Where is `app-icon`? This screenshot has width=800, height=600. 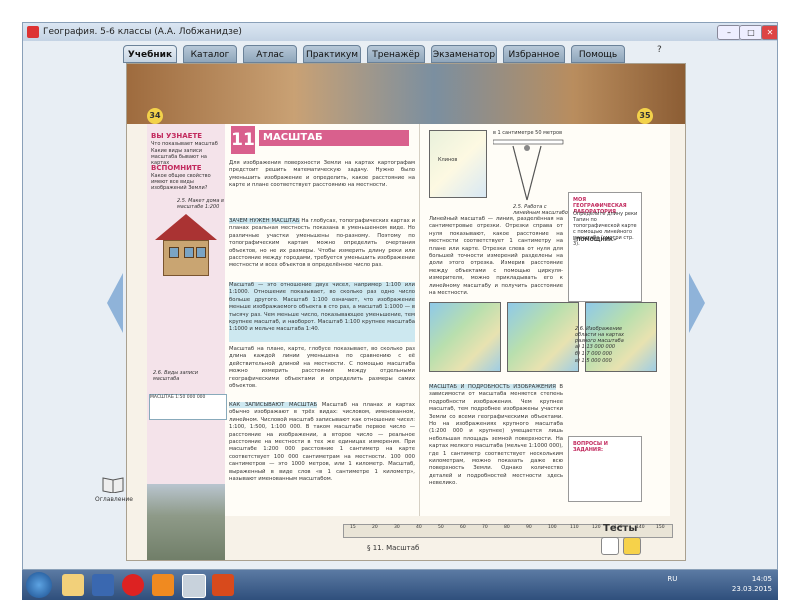 app-icon is located at coordinates (33, 32).